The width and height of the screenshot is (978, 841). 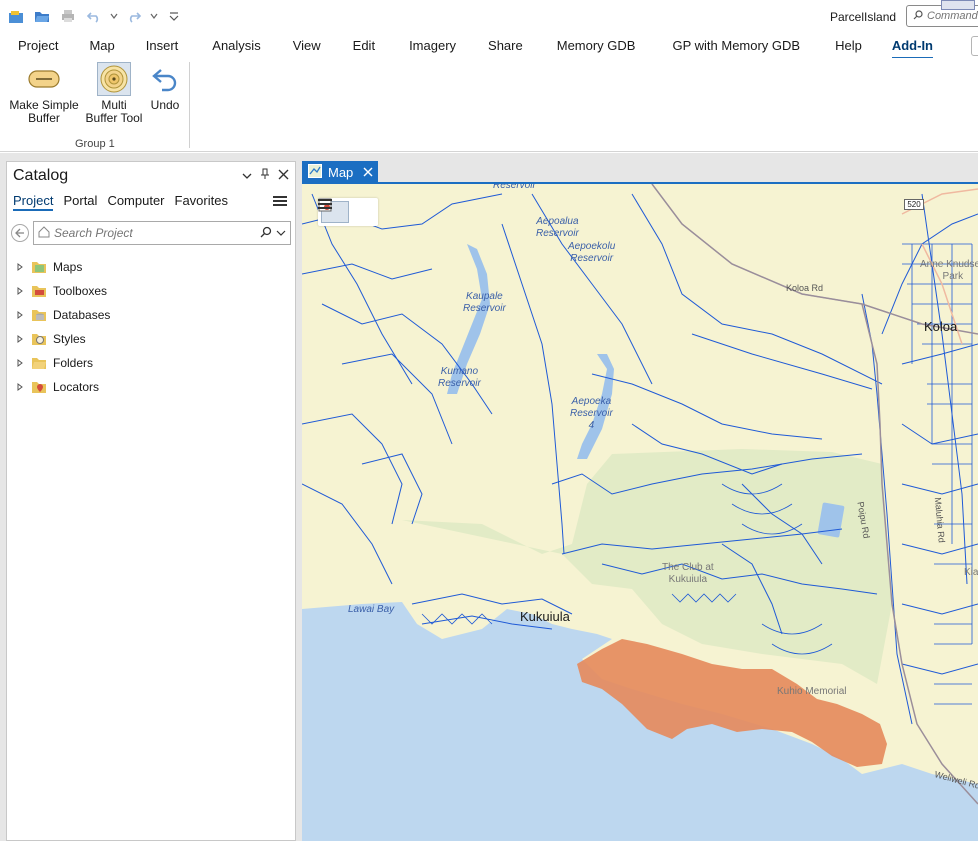 What do you see at coordinates (688, 573) in the screenshot?
I see `map-label-club-at-kukuiula: The Club at Kukuiula` at bounding box center [688, 573].